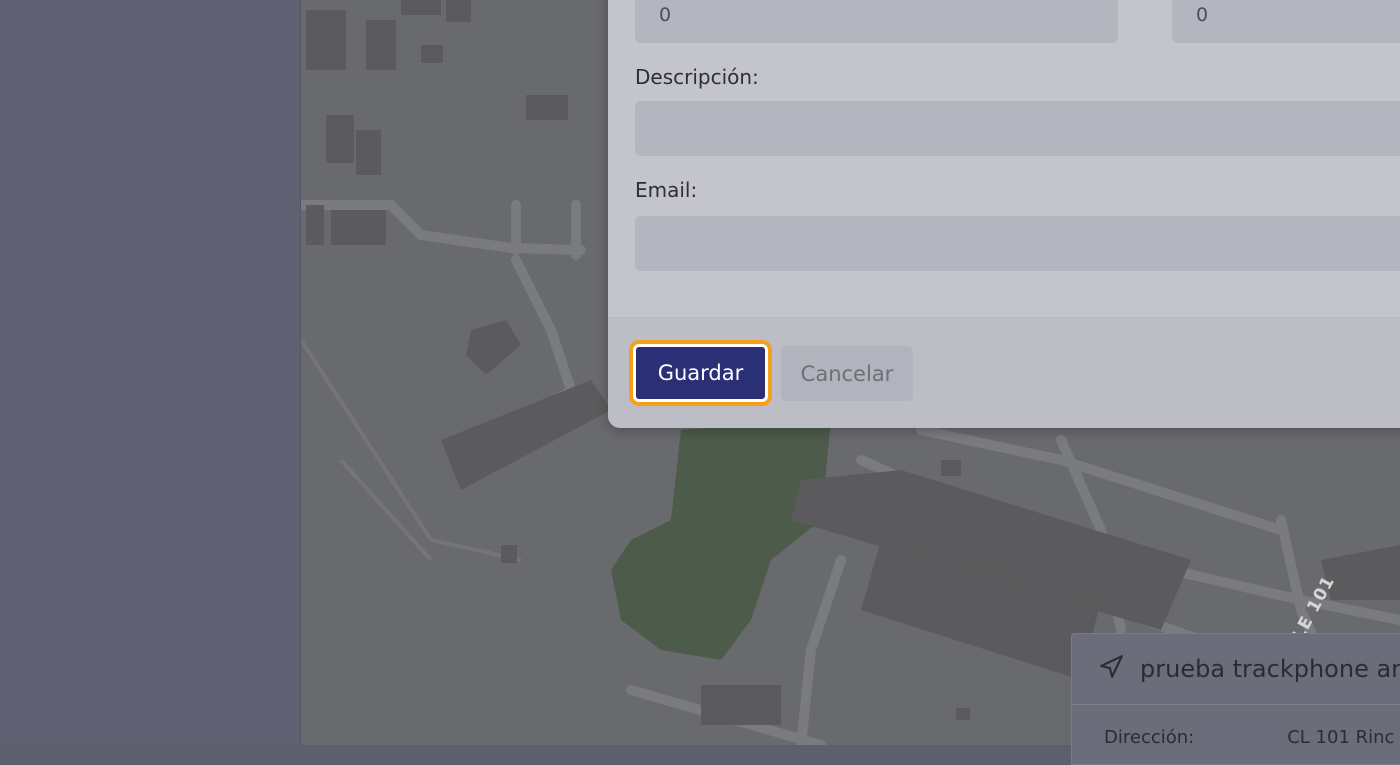 This screenshot has width=1400, height=765. Describe the element at coordinates (697, 77) in the screenshot. I see `descripcion-label: Descripción:` at that location.